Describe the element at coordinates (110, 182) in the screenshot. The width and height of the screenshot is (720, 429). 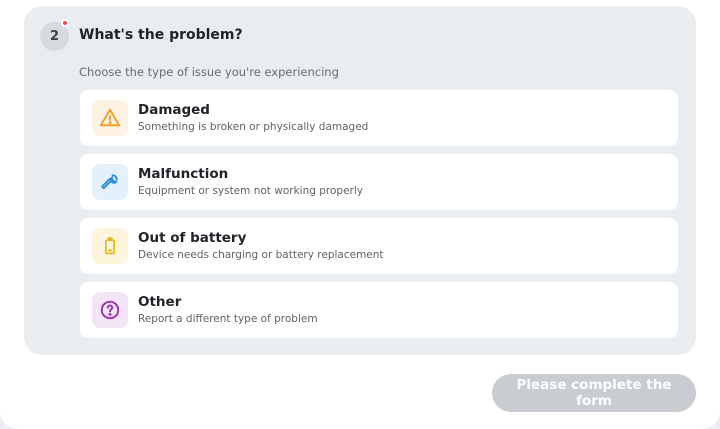
I see `wrench-icon` at that location.